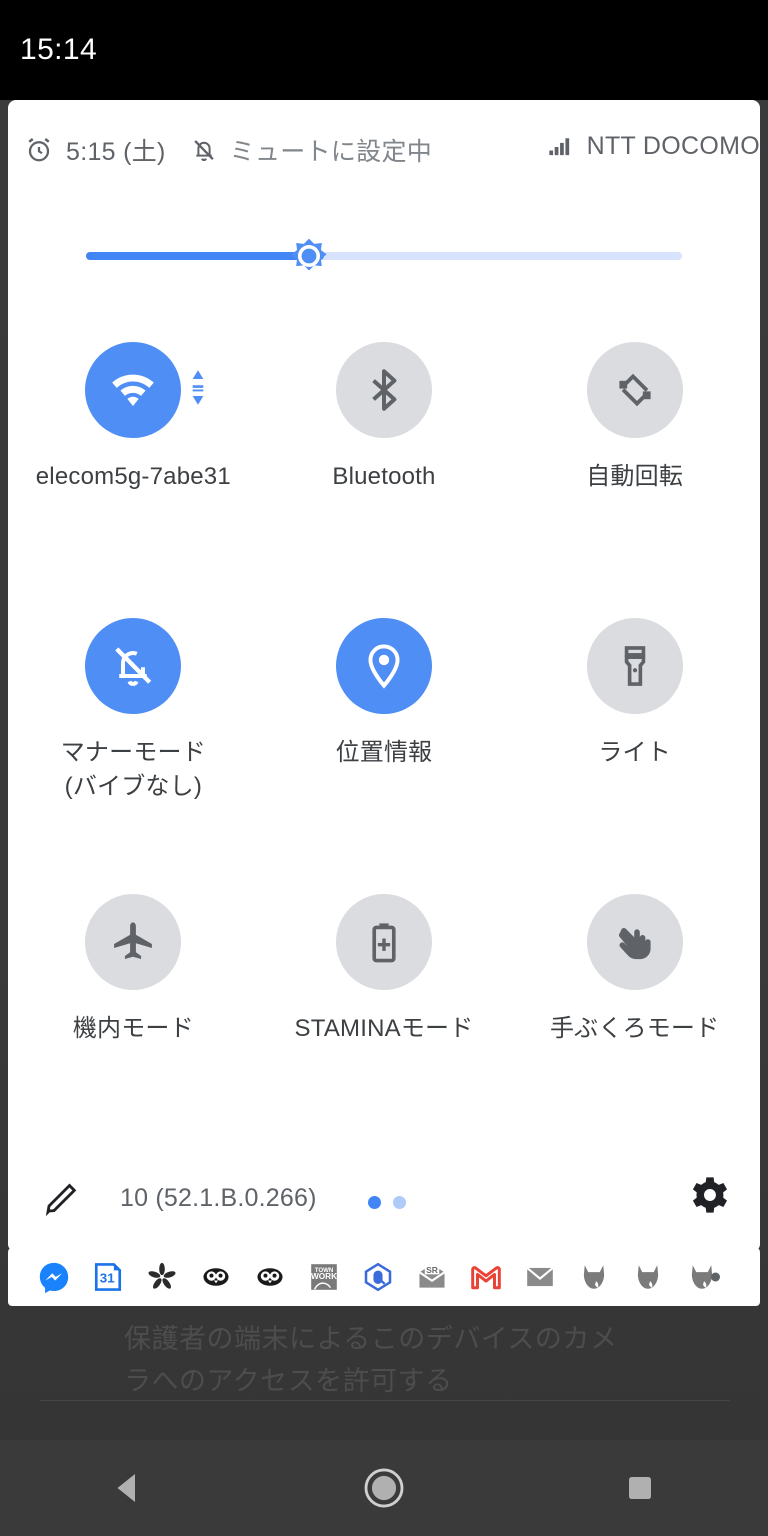 Image resolution: width=768 pixels, height=1536 pixels. Describe the element at coordinates (39, 150) in the screenshot. I see `alarm-clock-icon` at that location.